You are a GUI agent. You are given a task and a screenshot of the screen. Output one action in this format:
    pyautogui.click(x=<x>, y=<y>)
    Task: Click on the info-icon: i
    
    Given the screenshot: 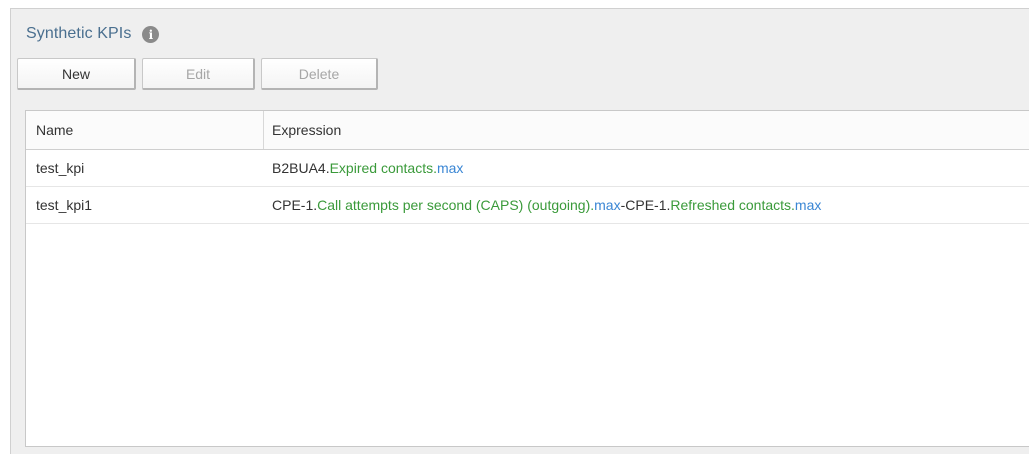 What is the action you would take?
    pyautogui.click(x=151, y=34)
    